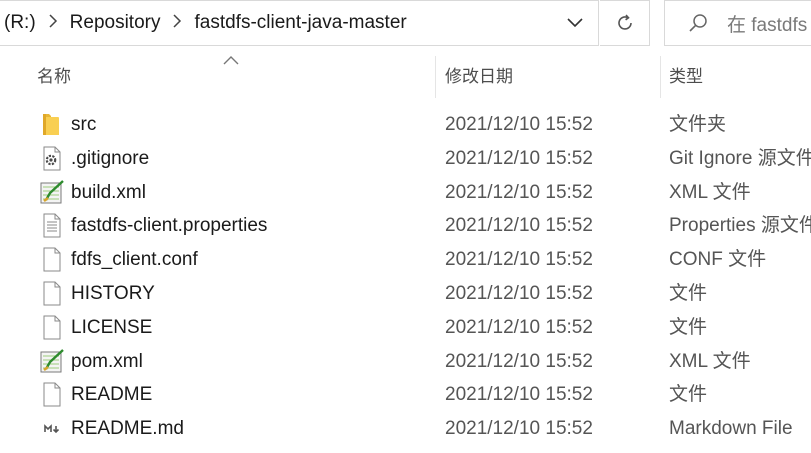  Describe the element at coordinates (405, 294) in the screenshot. I see `file-row: HISTORY 2021/12/10 15:52 文件` at that location.